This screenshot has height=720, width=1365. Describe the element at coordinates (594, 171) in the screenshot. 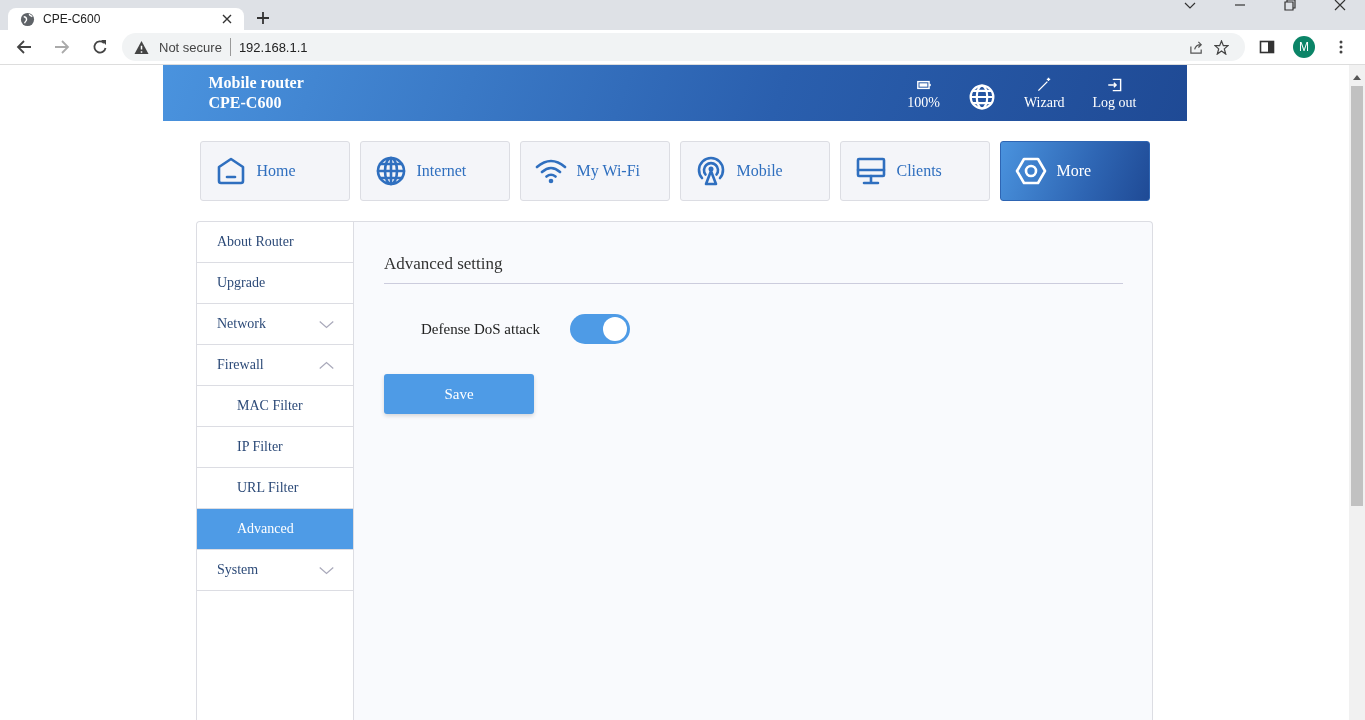

I see `nav-tab: My Wi-Fi` at that location.